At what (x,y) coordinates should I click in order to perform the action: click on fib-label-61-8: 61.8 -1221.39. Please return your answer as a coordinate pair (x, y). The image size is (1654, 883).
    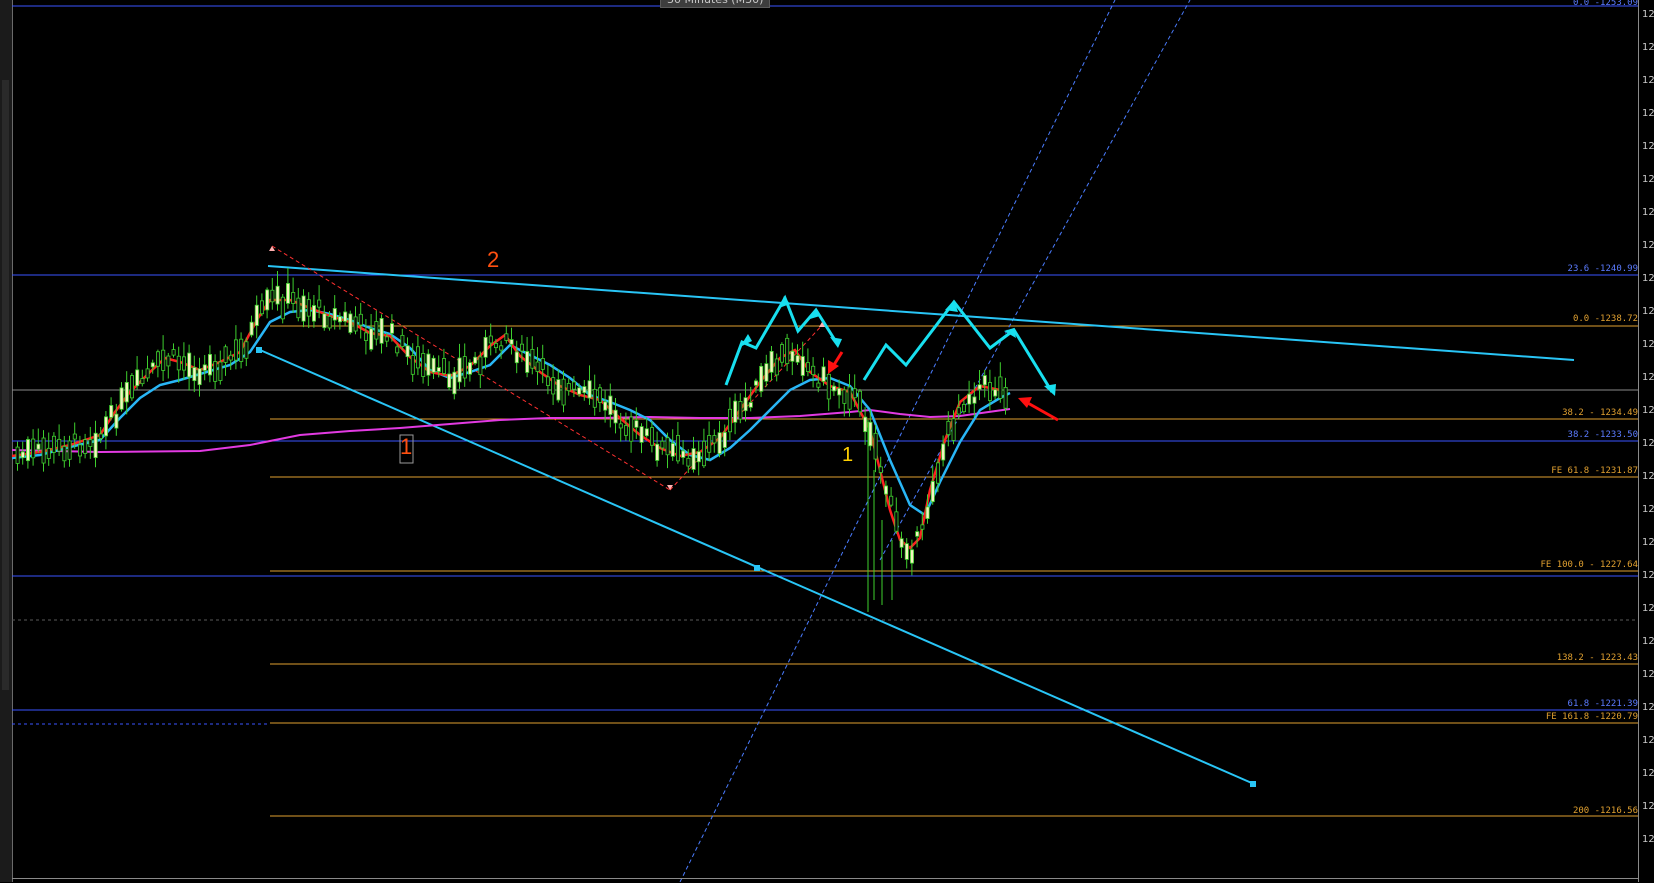
    Looking at the image, I should click on (1602, 704).